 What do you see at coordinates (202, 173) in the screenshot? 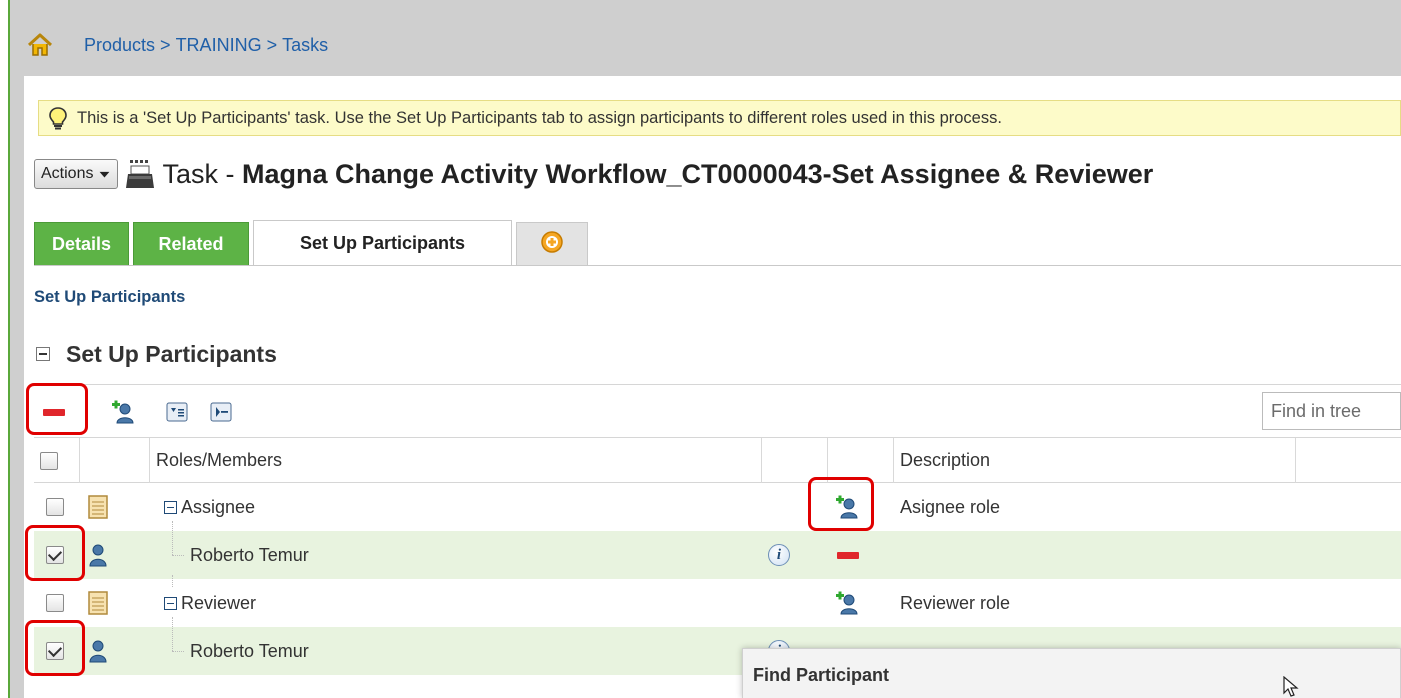
I see `page-title-prefix: Task -` at bounding box center [202, 173].